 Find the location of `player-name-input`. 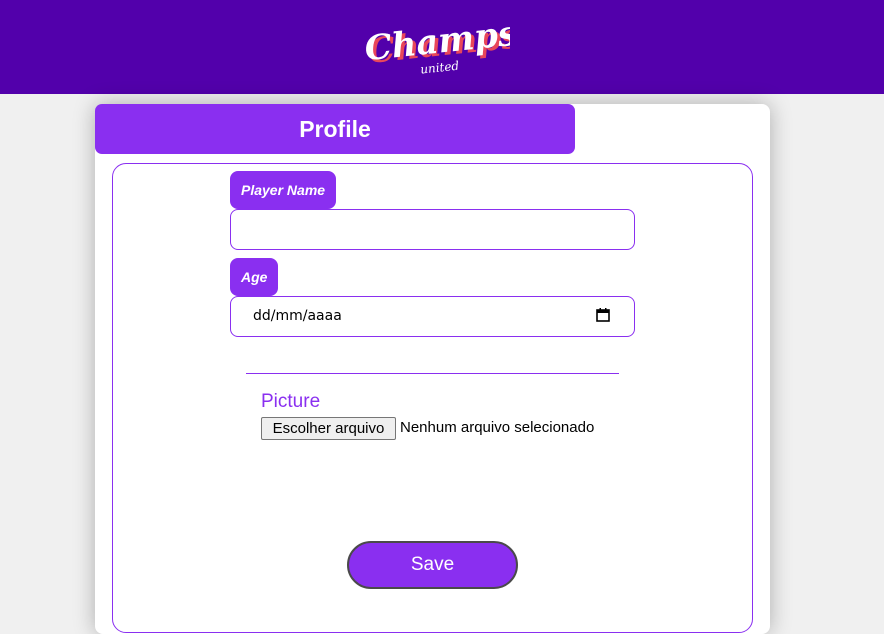

player-name-input is located at coordinates (432, 229).